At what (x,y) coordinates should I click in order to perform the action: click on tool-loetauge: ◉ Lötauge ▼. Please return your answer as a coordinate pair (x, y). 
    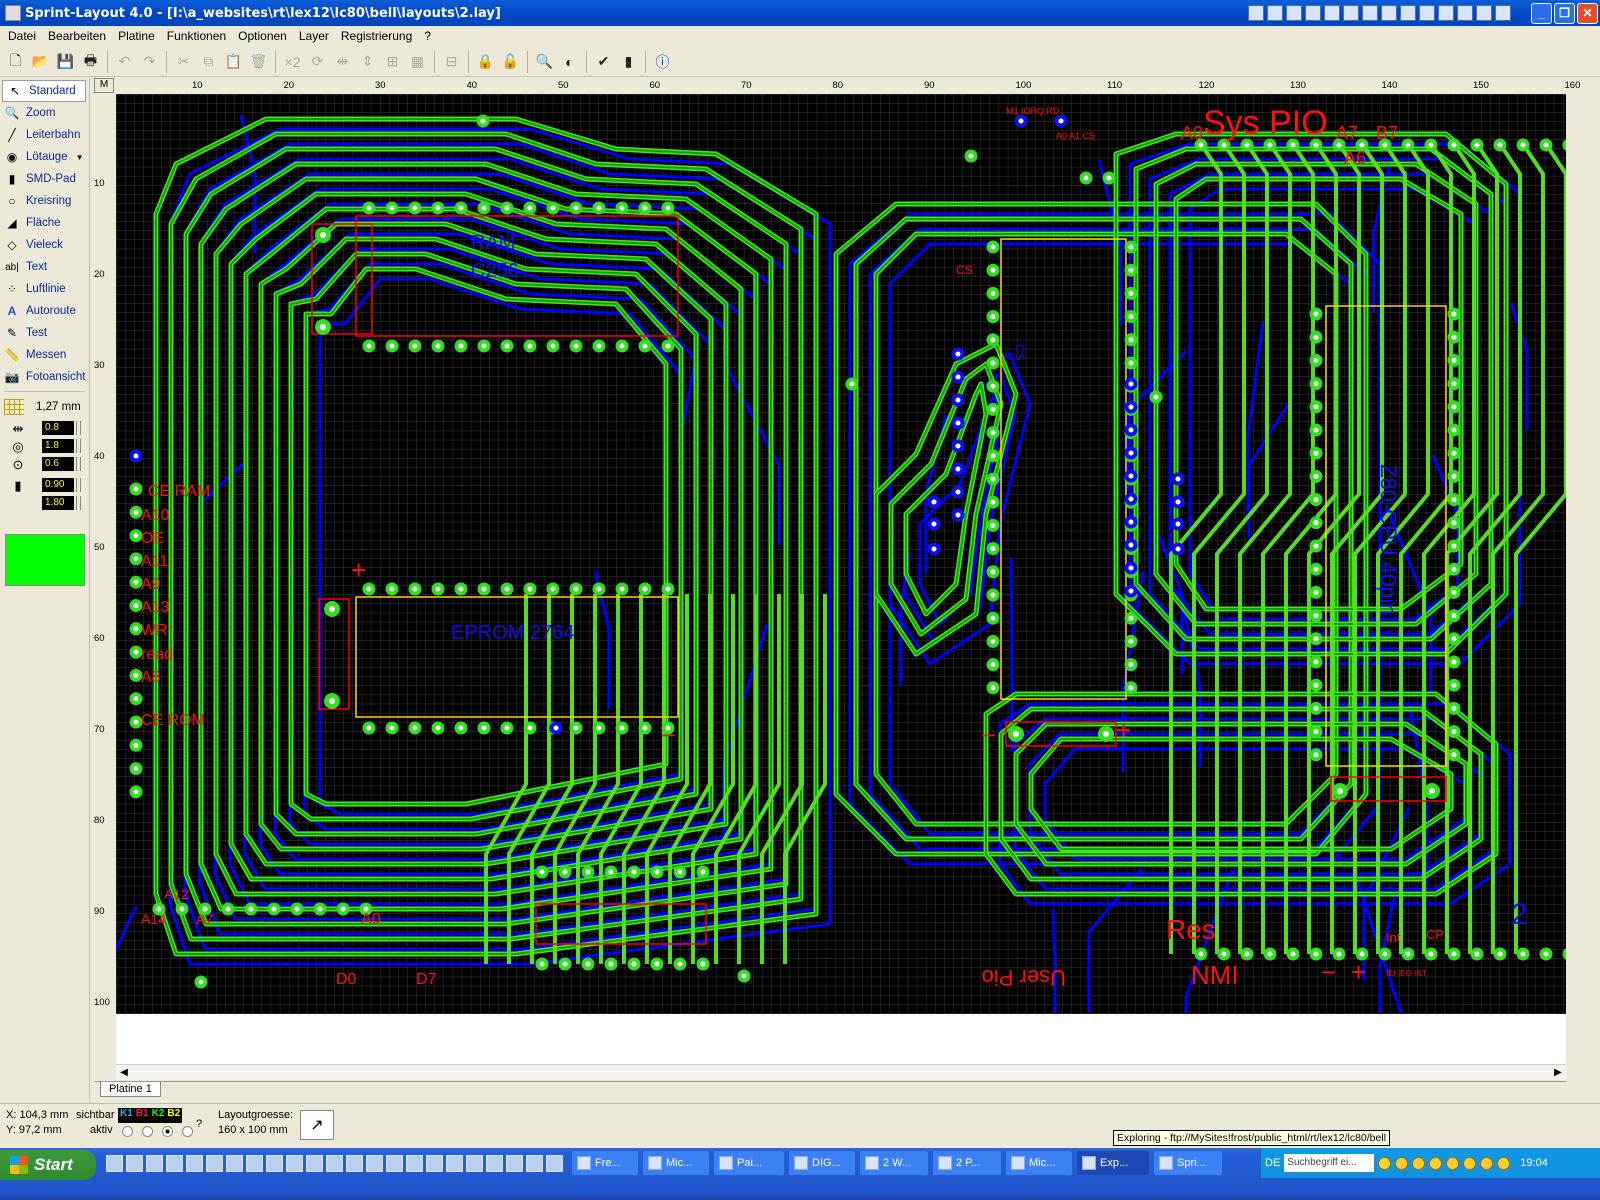
    Looking at the image, I should click on (44, 157).